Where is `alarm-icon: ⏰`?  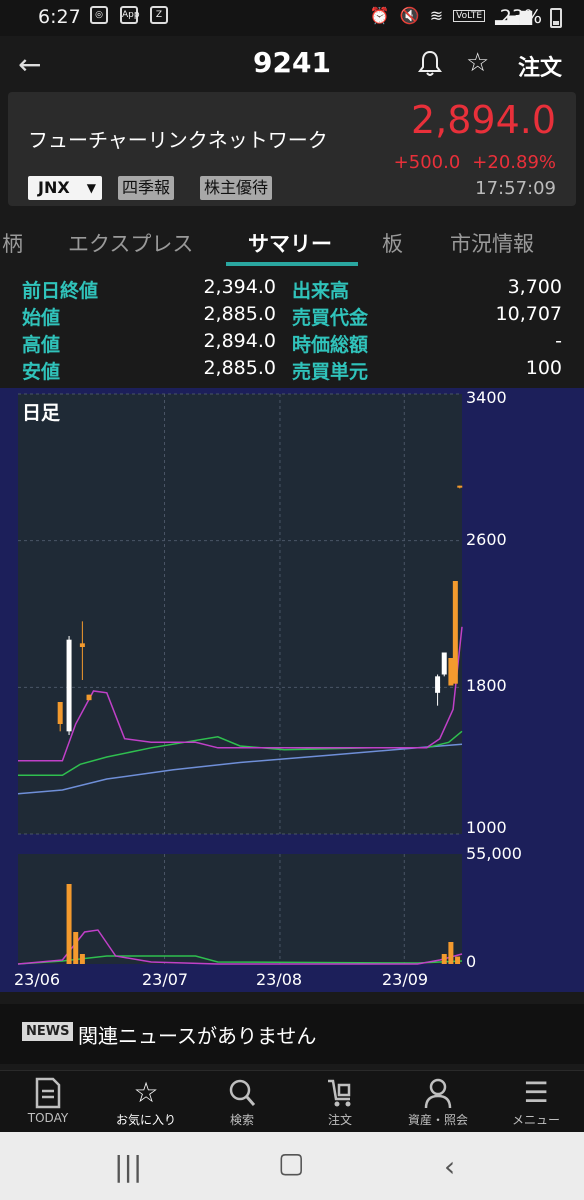 alarm-icon: ⏰ is located at coordinates (379, 15).